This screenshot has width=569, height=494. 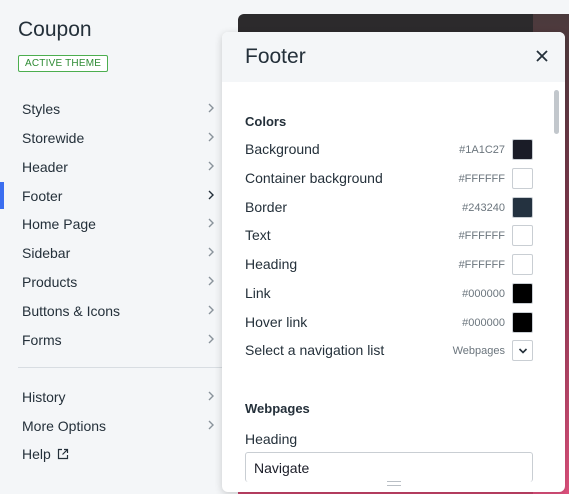 What do you see at coordinates (111, 195) in the screenshot?
I see `nav-item-footer: Footer` at bounding box center [111, 195].